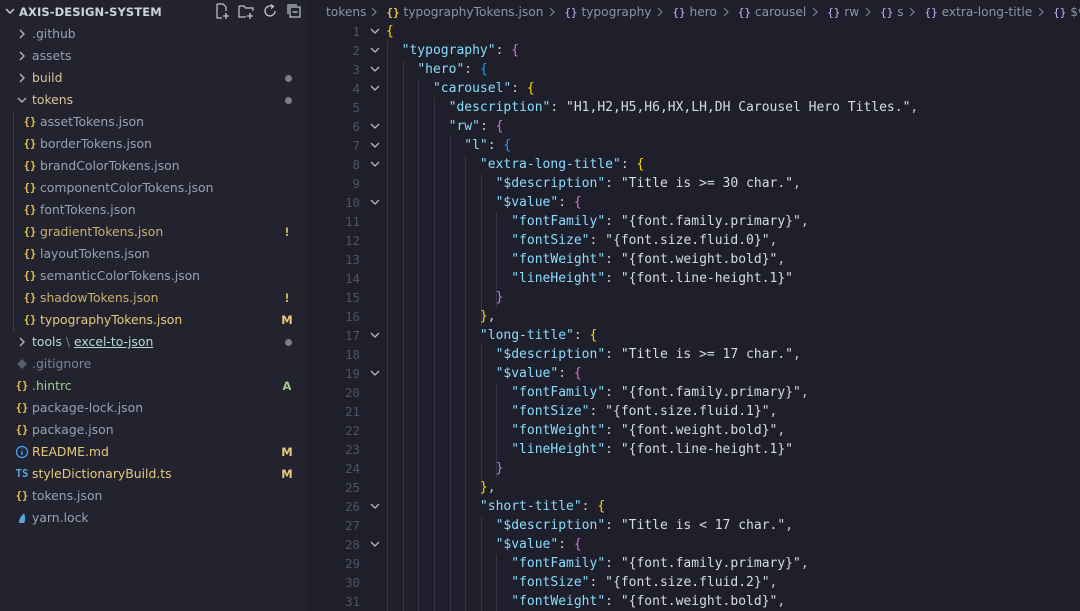 The height and width of the screenshot is (611, 1080). Describe the element at coordinates (154, 144) in the screenshot. I see `tree-file: {} borderTokens.json` at that location.